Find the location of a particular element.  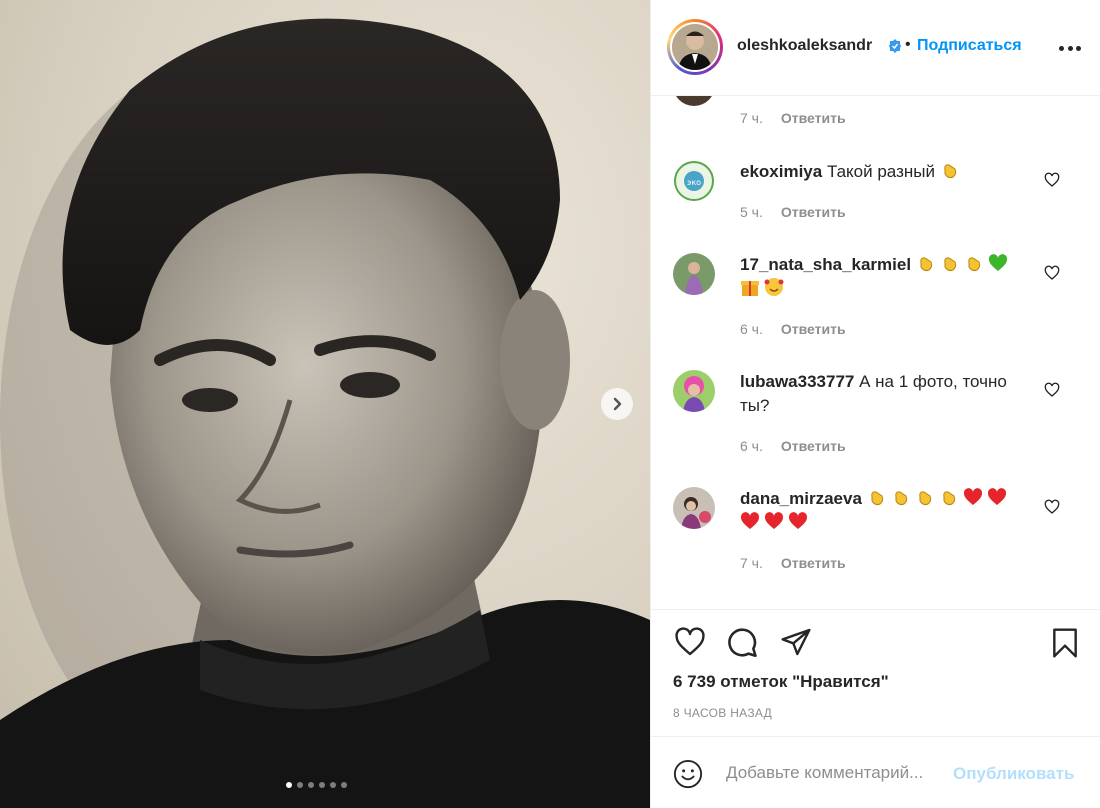

share-direct-icon is located at coordinates (796, 642).